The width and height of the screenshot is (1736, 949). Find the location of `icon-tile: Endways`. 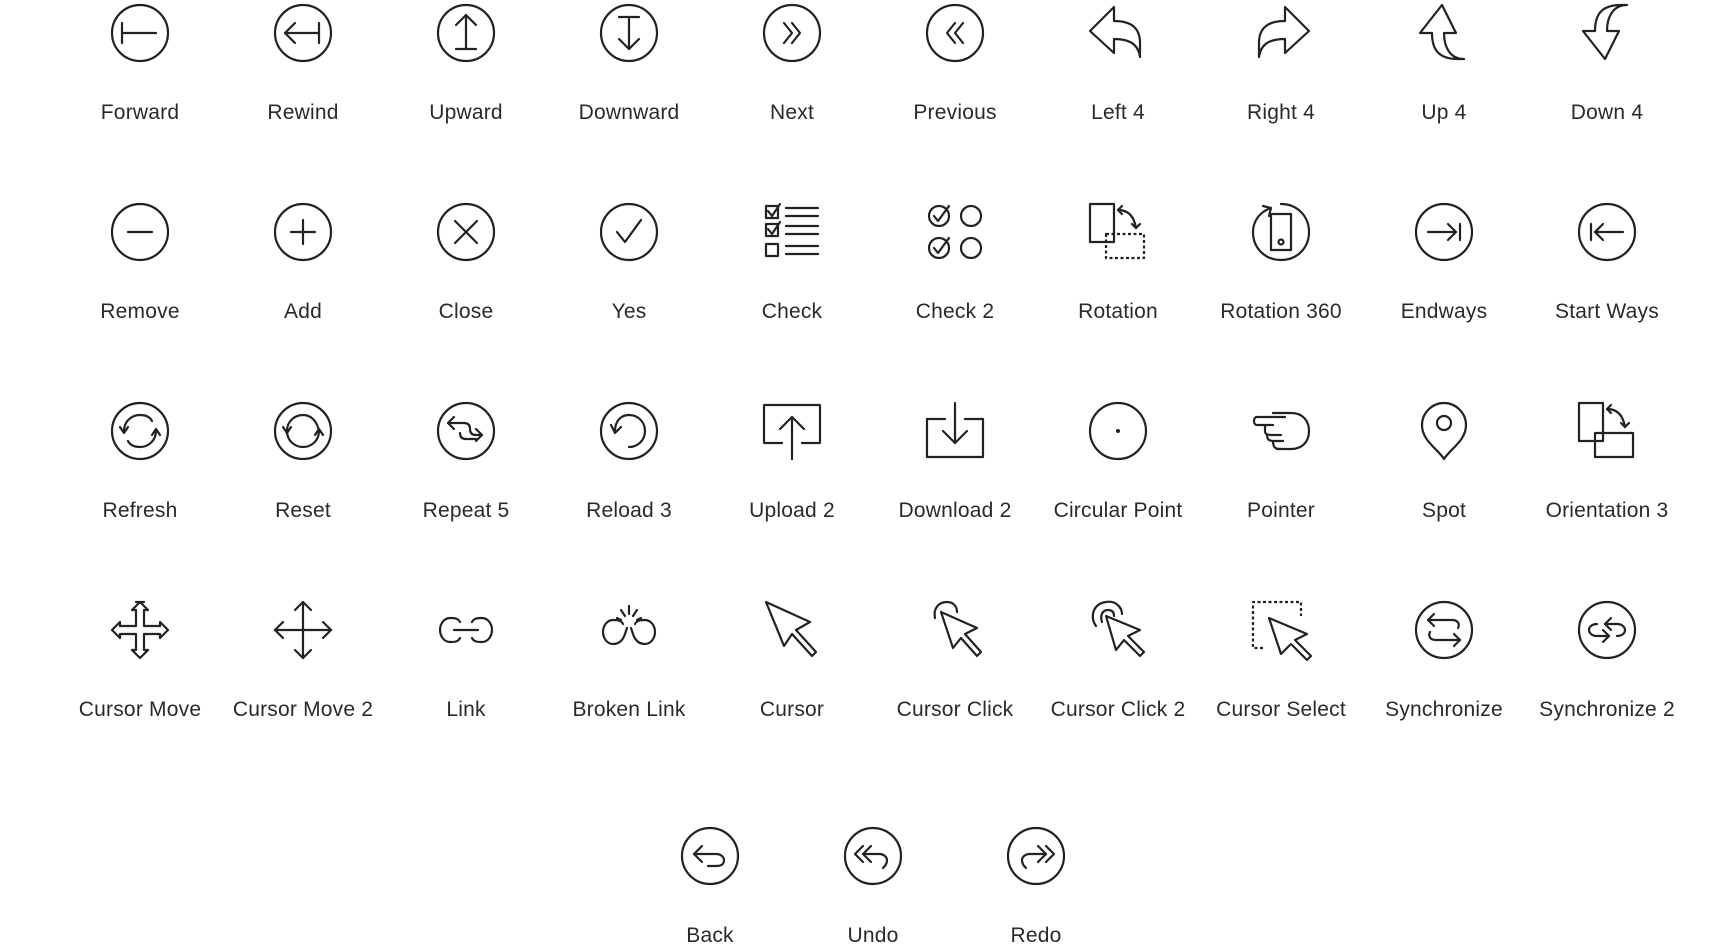

icon-tile: Endways is located at coordinates (1444, 263).